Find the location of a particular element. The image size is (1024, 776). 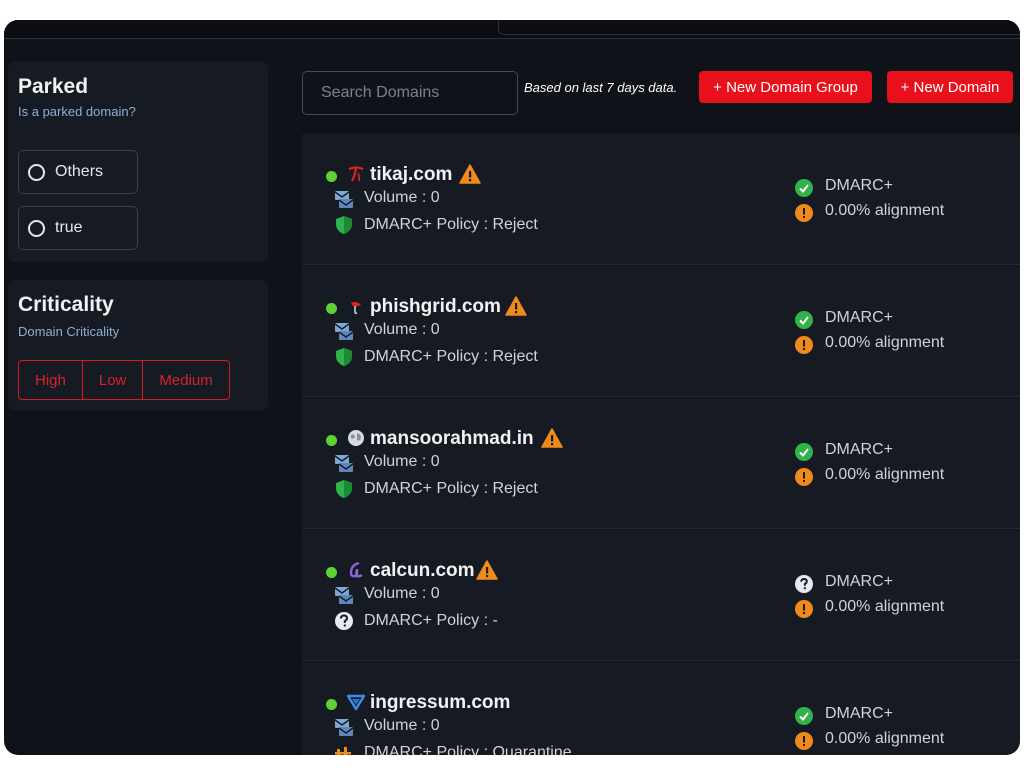

data-range-note: Based on last 7 days data. is located at coordinates (601, 87).